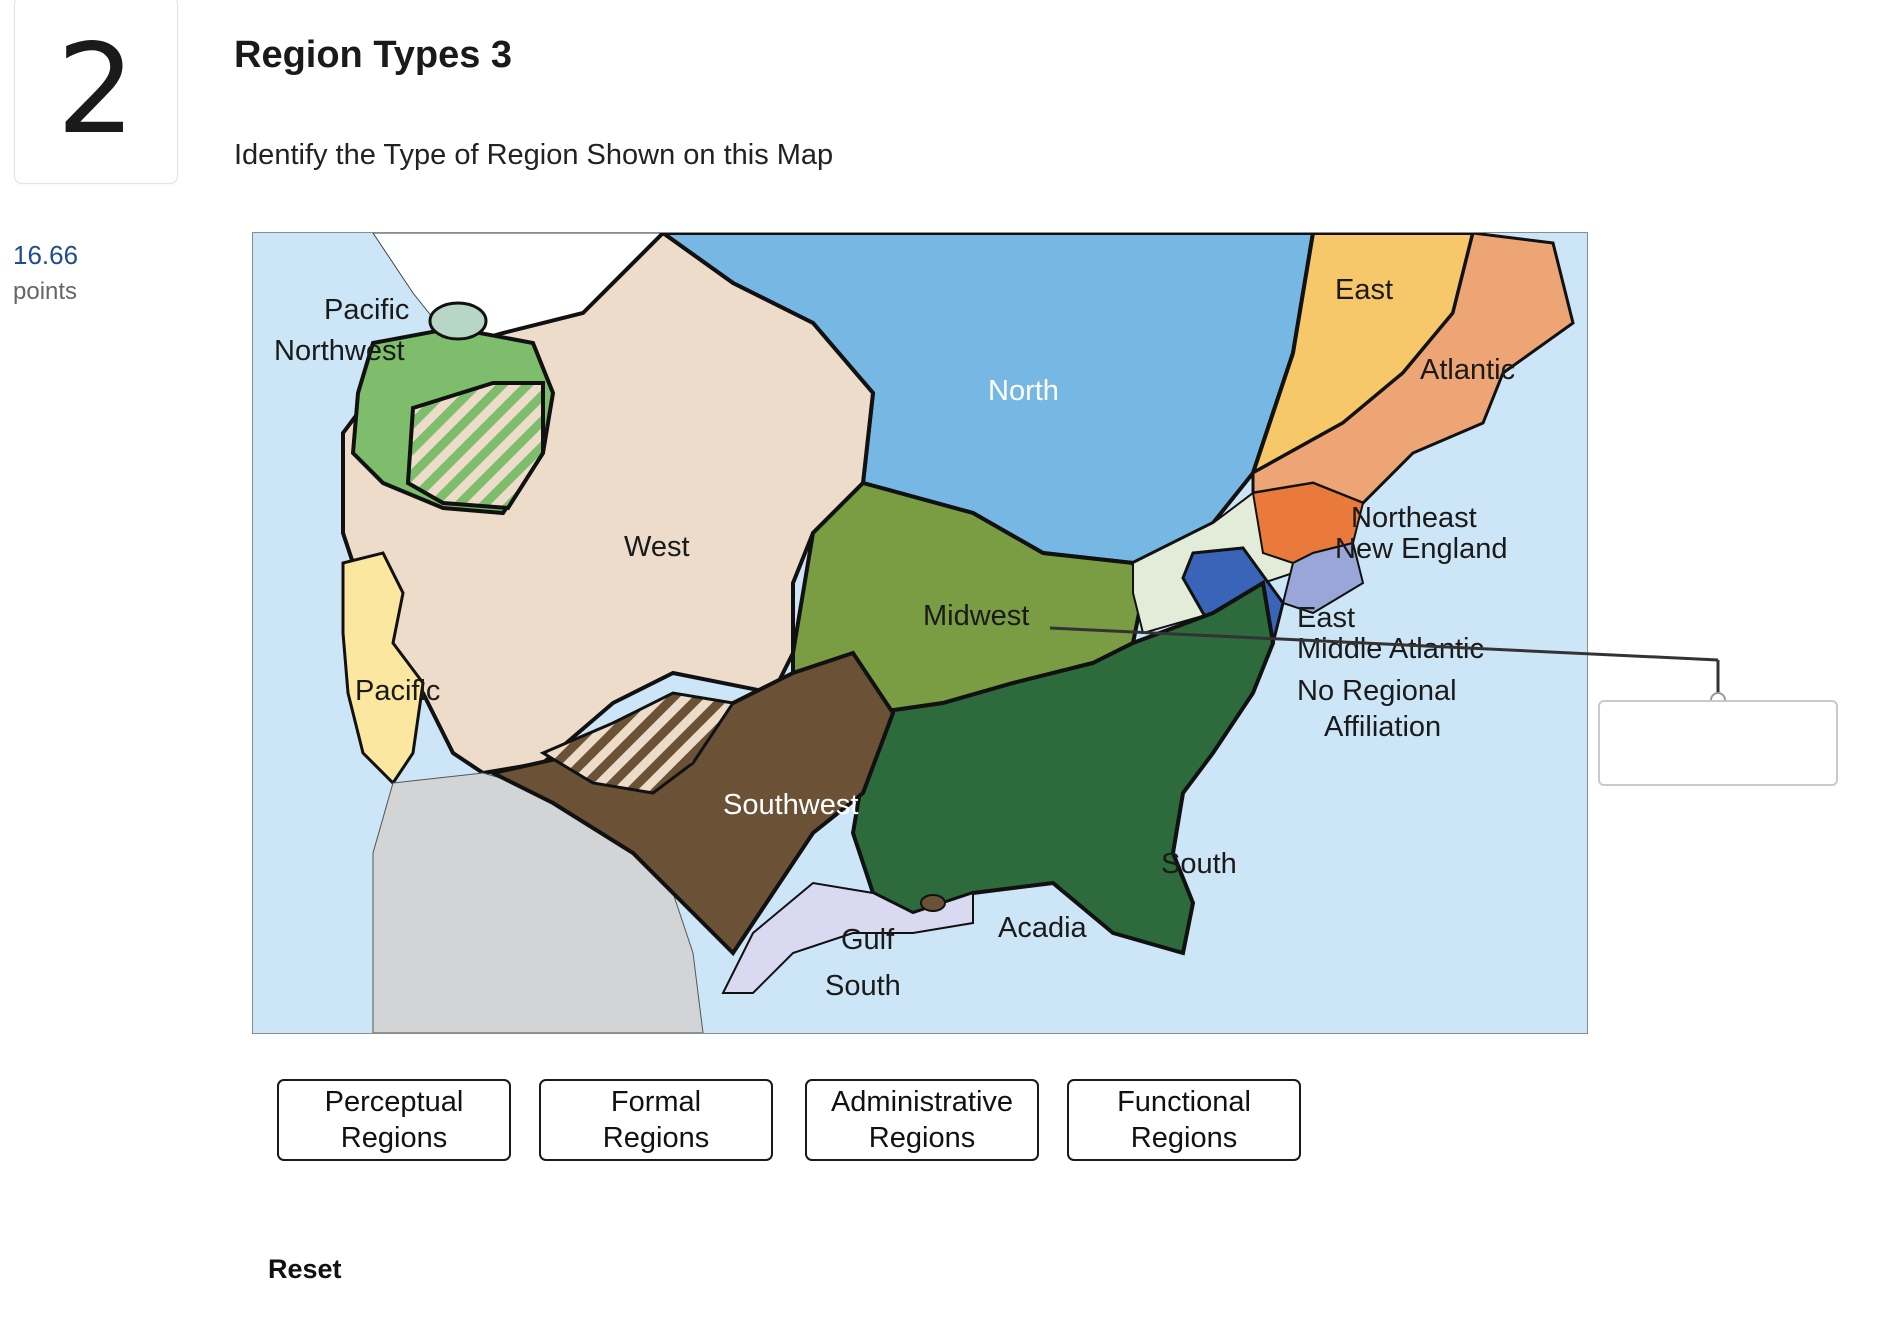 Image resolution: width=1877 pixels, height=1321 pixels. I want to click on label-no-regional-1: No Regional, so click(1377, 691).